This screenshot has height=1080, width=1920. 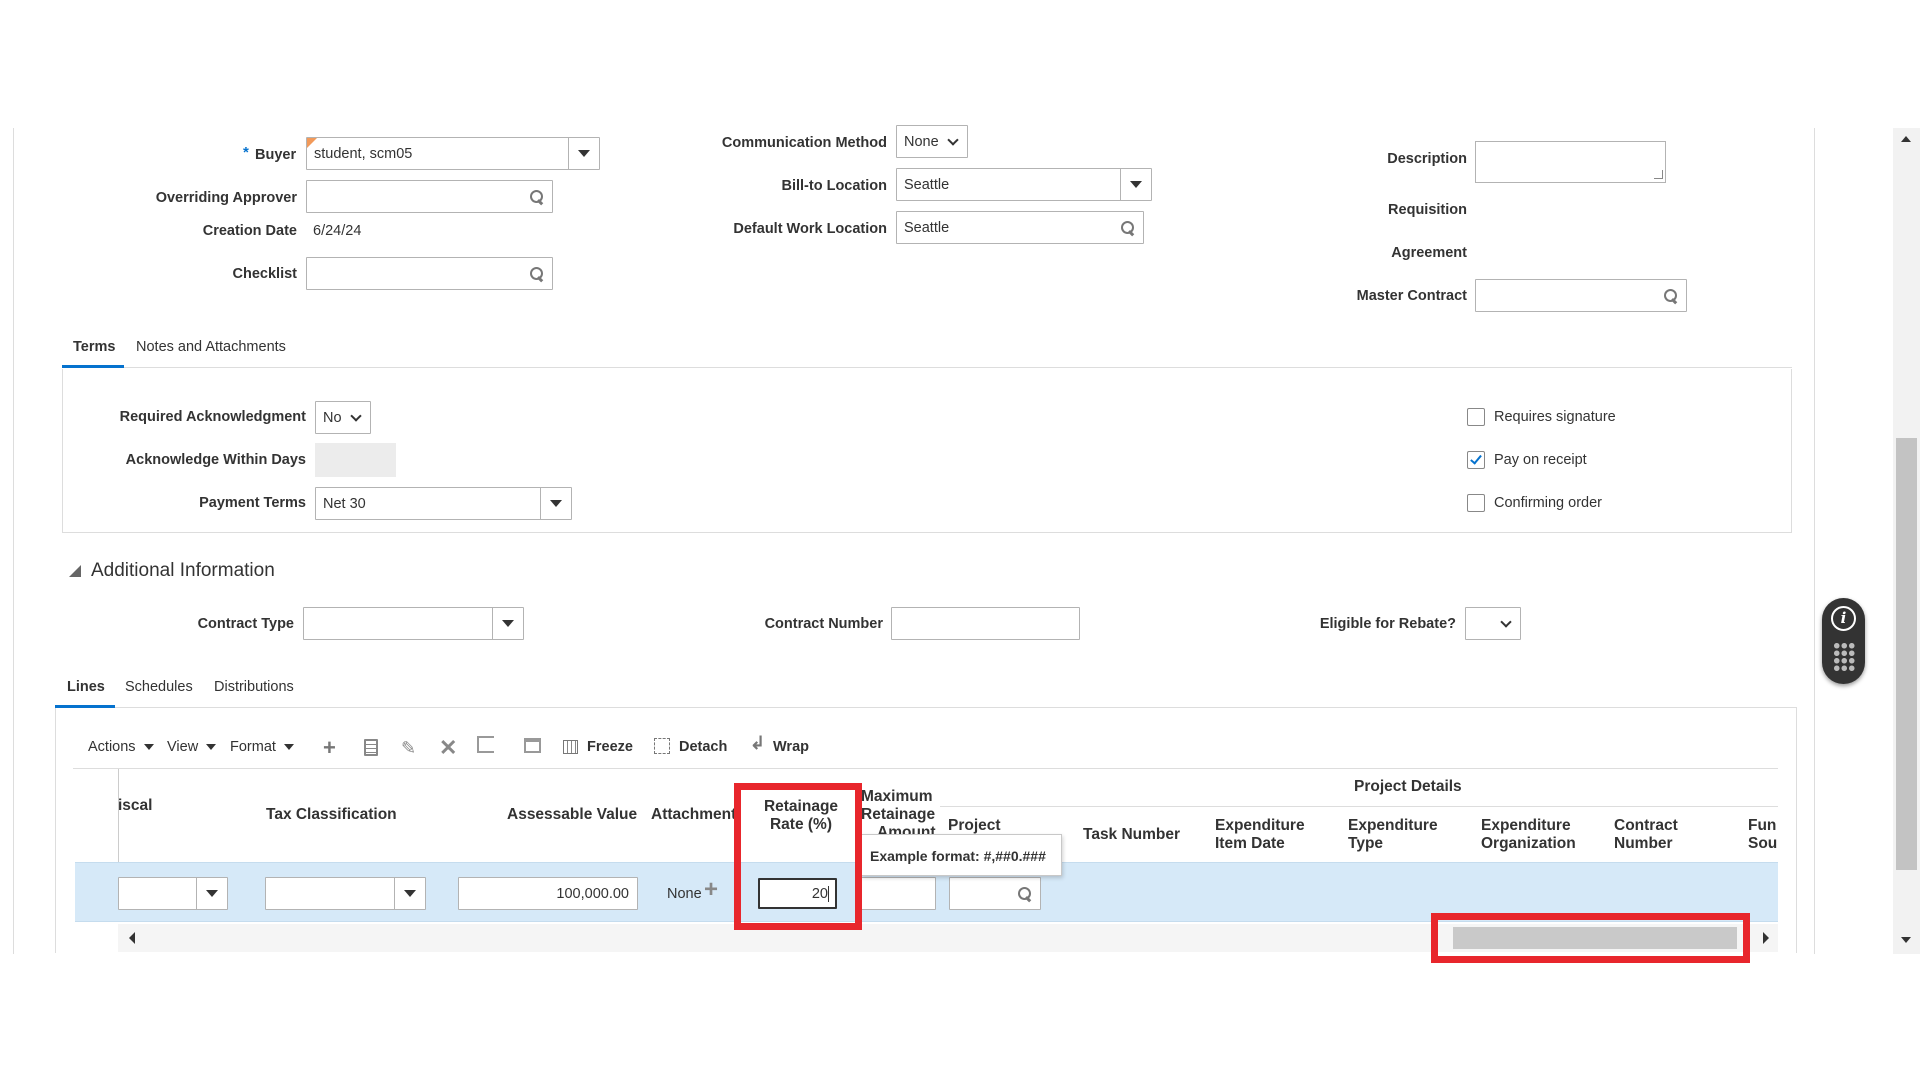 What do you see at coordinates (898, 893) in the screenshot?
I see `maximum-retainage-amount-input` at bounding box center [898, 893].